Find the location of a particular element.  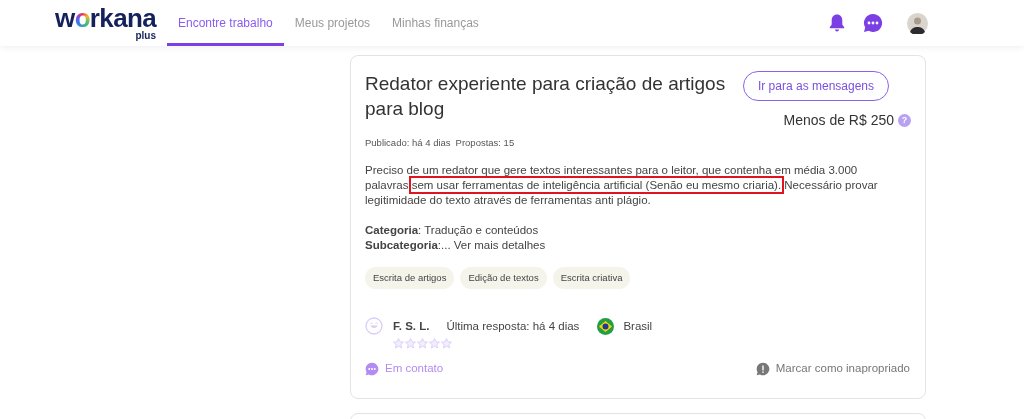

project-title: Redator experiente para criação de artigos para blog is located at coordinates (554, 101).